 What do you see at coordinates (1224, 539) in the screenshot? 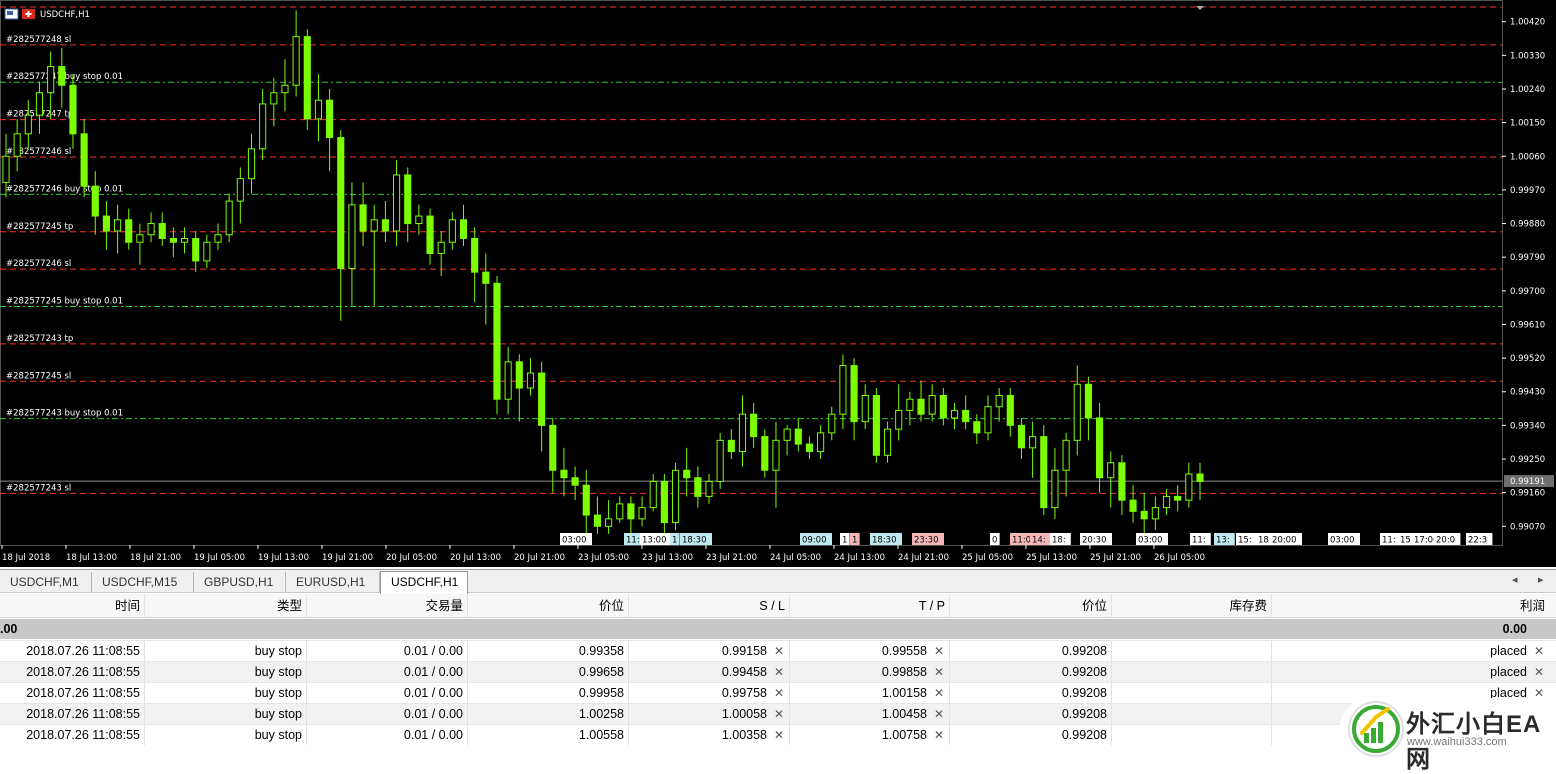
I see `event-tag: 13:` at bounding box center [1224, 539].